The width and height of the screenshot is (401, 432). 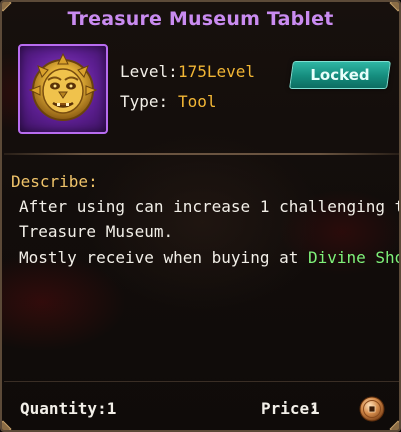 I want to click on price-value: 1, so click(x=315, y=408).